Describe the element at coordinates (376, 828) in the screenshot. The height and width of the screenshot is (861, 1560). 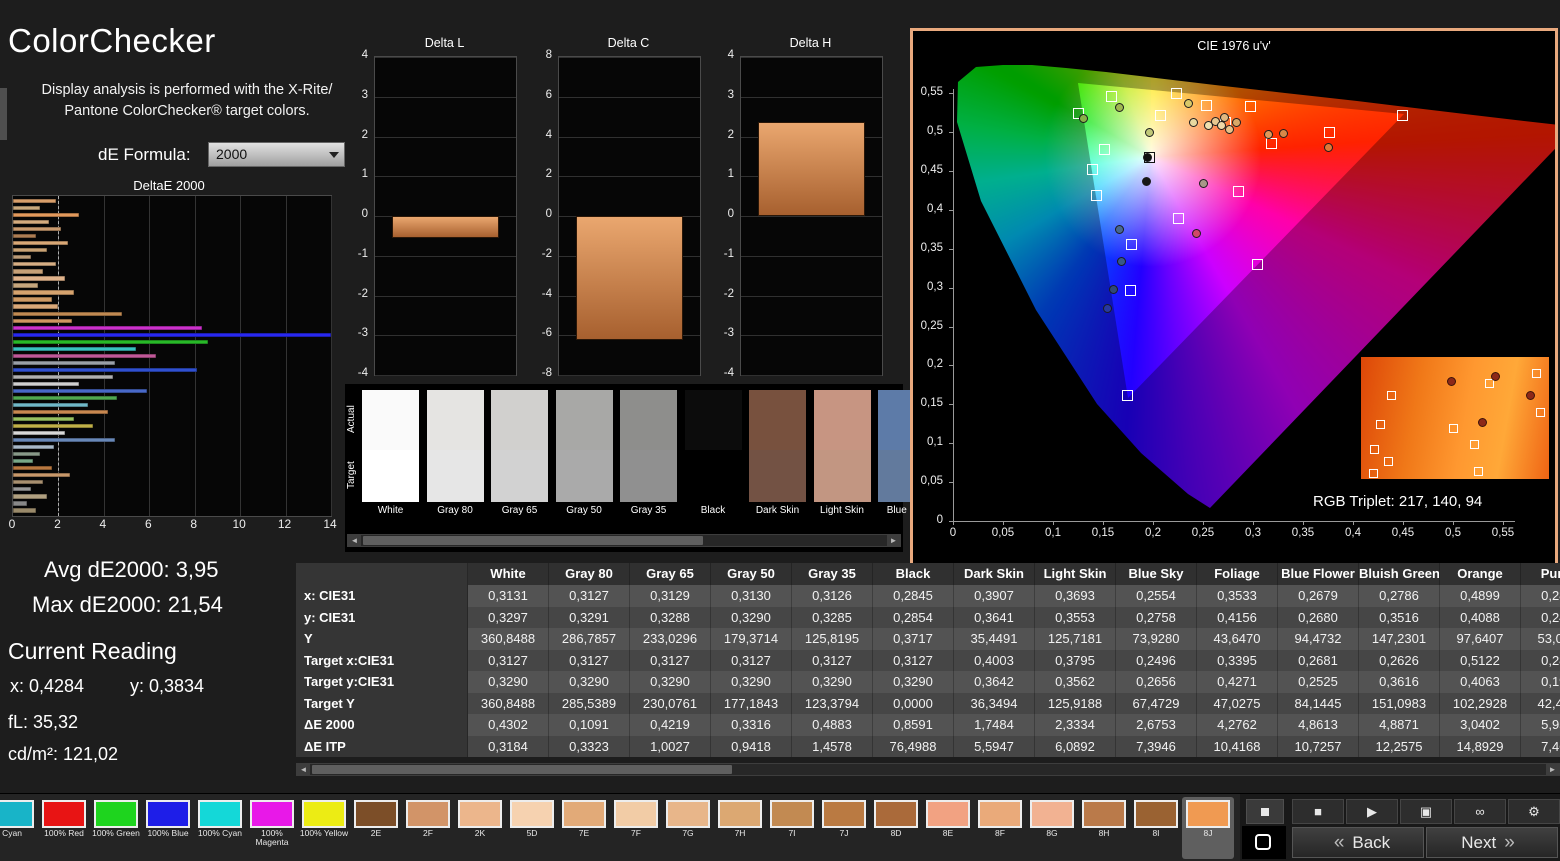
I see `patch-2e: 2E` at that location.